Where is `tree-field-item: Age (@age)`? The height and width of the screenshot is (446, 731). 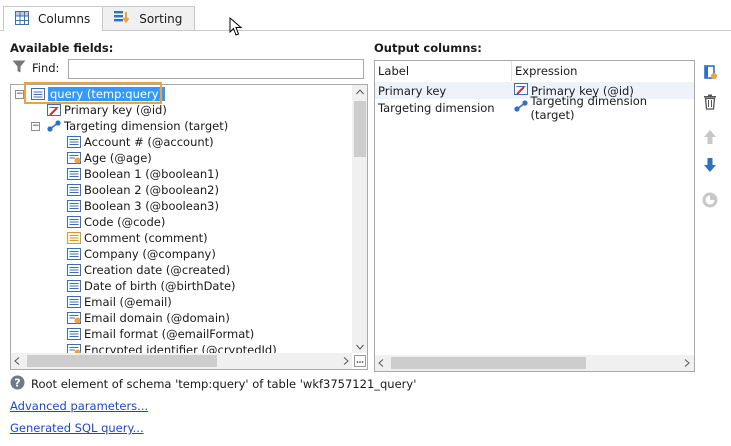
tree-field-item: Age (@age) is located at coordinates (109, 158).